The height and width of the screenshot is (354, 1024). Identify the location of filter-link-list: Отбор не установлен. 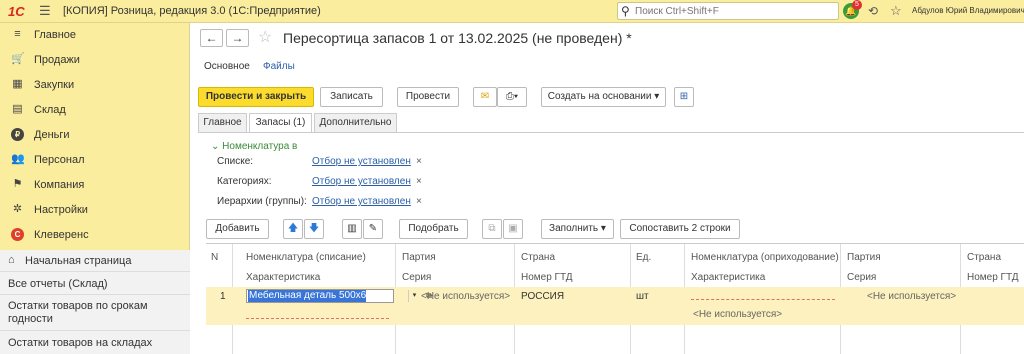
(361, 161).